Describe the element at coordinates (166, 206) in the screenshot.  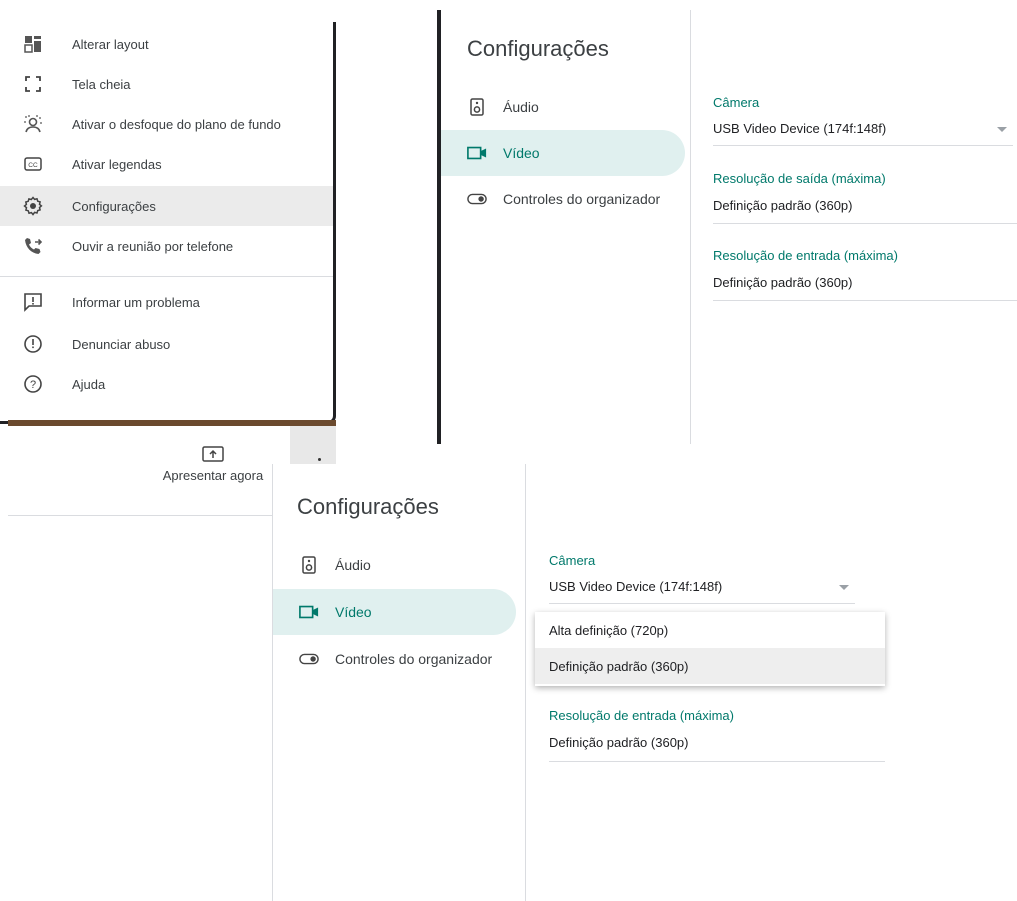
I see `menu-item-settings: Configurações` at that location.